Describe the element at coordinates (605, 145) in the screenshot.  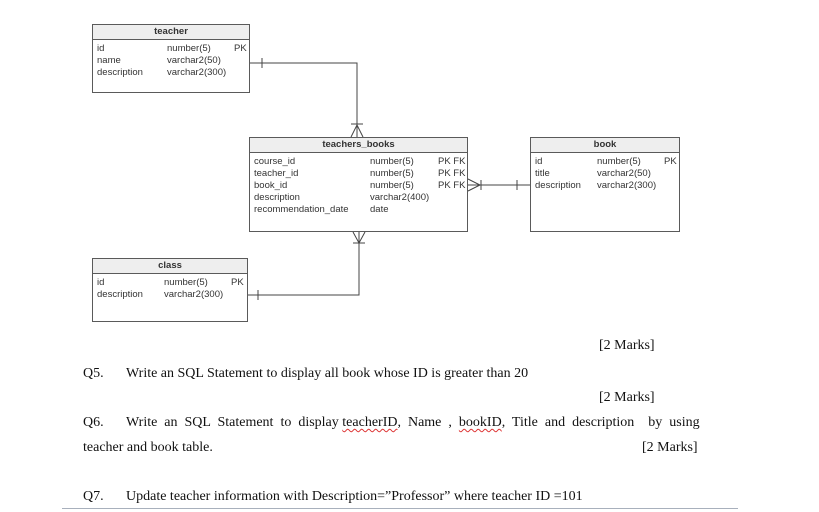
I see `entity-title: book` at that location.